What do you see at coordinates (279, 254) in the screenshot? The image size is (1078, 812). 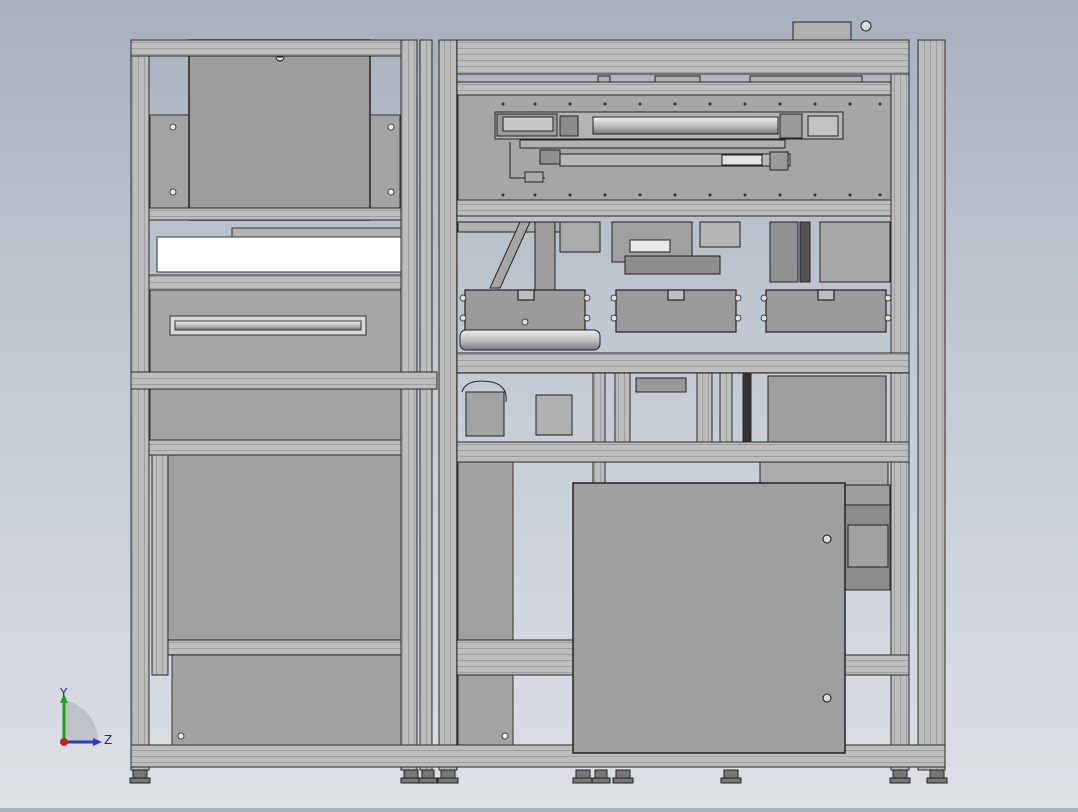 I see `guard-window` at bounding box center [279, 254].